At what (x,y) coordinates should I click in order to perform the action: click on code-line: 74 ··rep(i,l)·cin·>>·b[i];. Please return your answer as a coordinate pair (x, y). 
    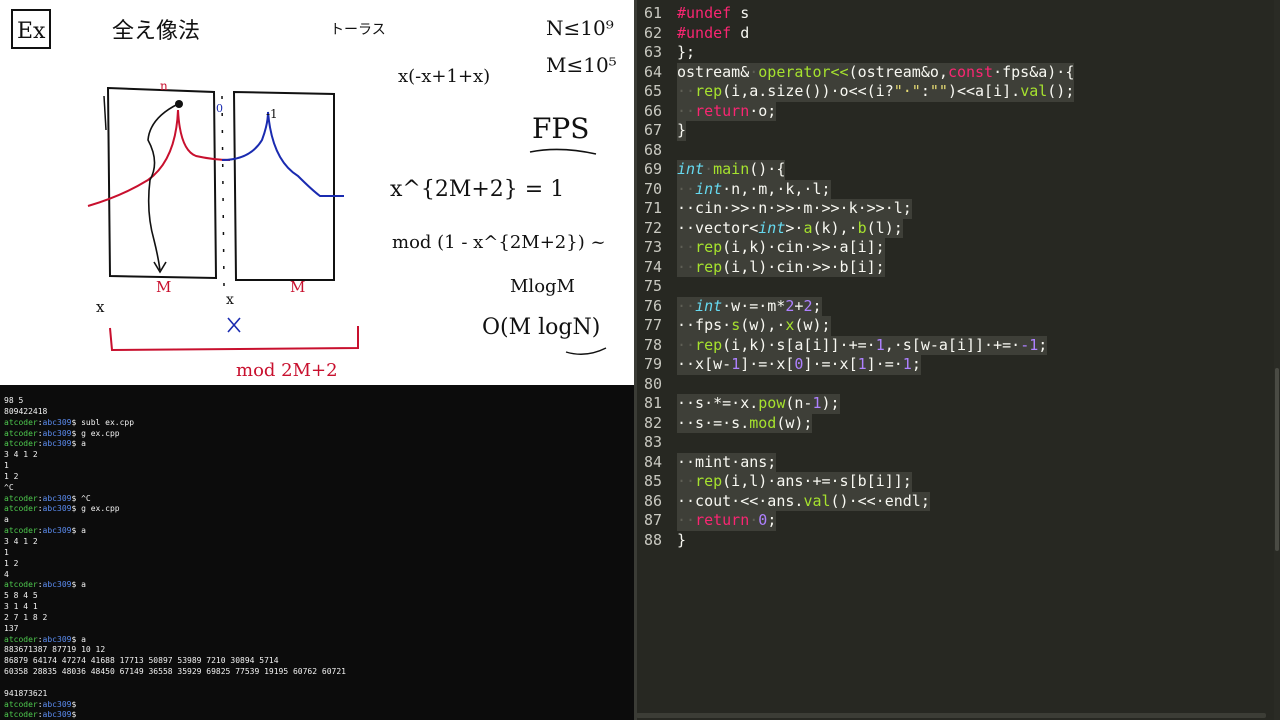
    Looking at the image, I should click on (957, 267).